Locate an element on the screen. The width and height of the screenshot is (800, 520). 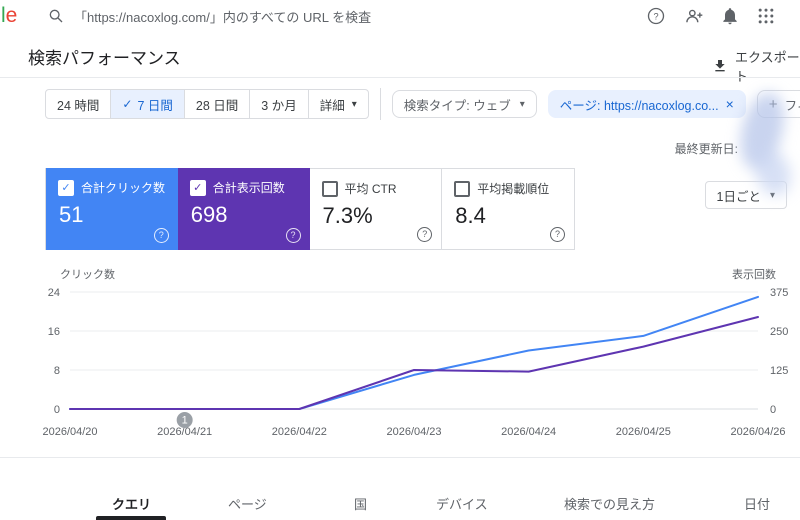
search-type-chip: 検索タイプ: ウェブ ▾ is located at coordinates (464, 104).